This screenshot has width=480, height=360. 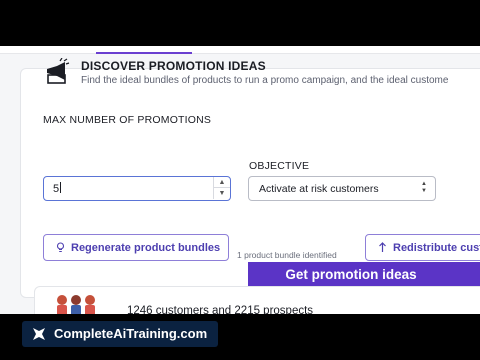 What do you see at coordinates (240, 23) in the screenshot?
I see `top-letterbox-bar` at bounding box center [240, 23].